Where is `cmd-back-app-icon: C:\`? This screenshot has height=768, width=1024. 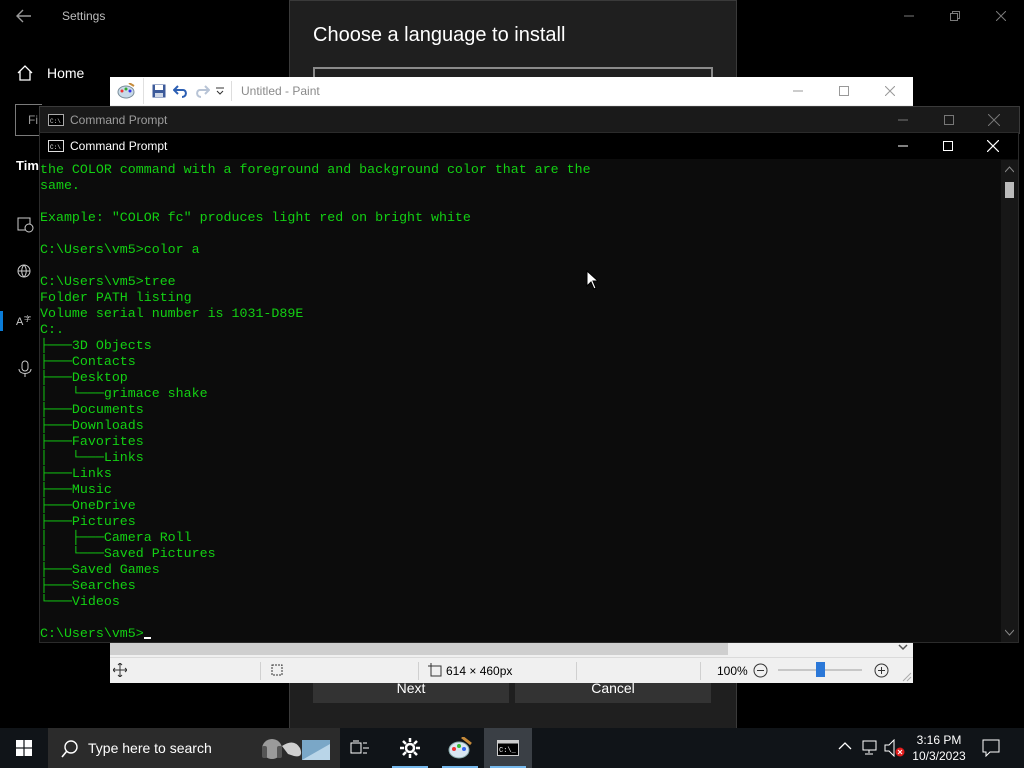
cmd-back-app-icon: C:\ is located at coordinates (56, 120).